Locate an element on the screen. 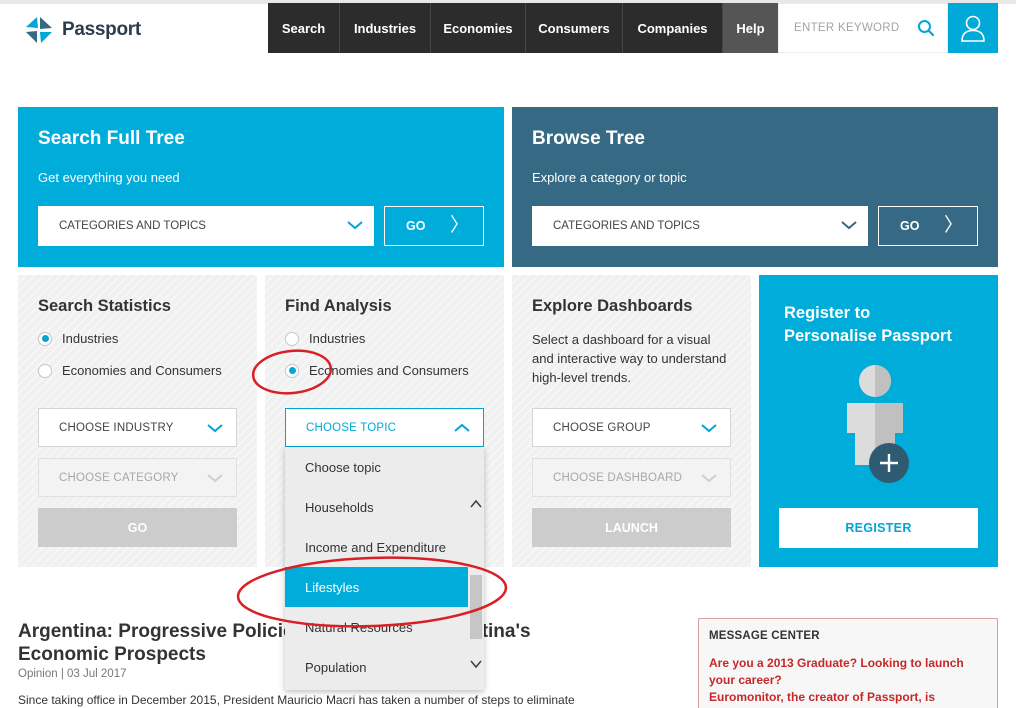 Image resolution: width=1016 pixels, height=708 pixels. register-title-line2: Personalise Passport is located at coordinates (868, 336).